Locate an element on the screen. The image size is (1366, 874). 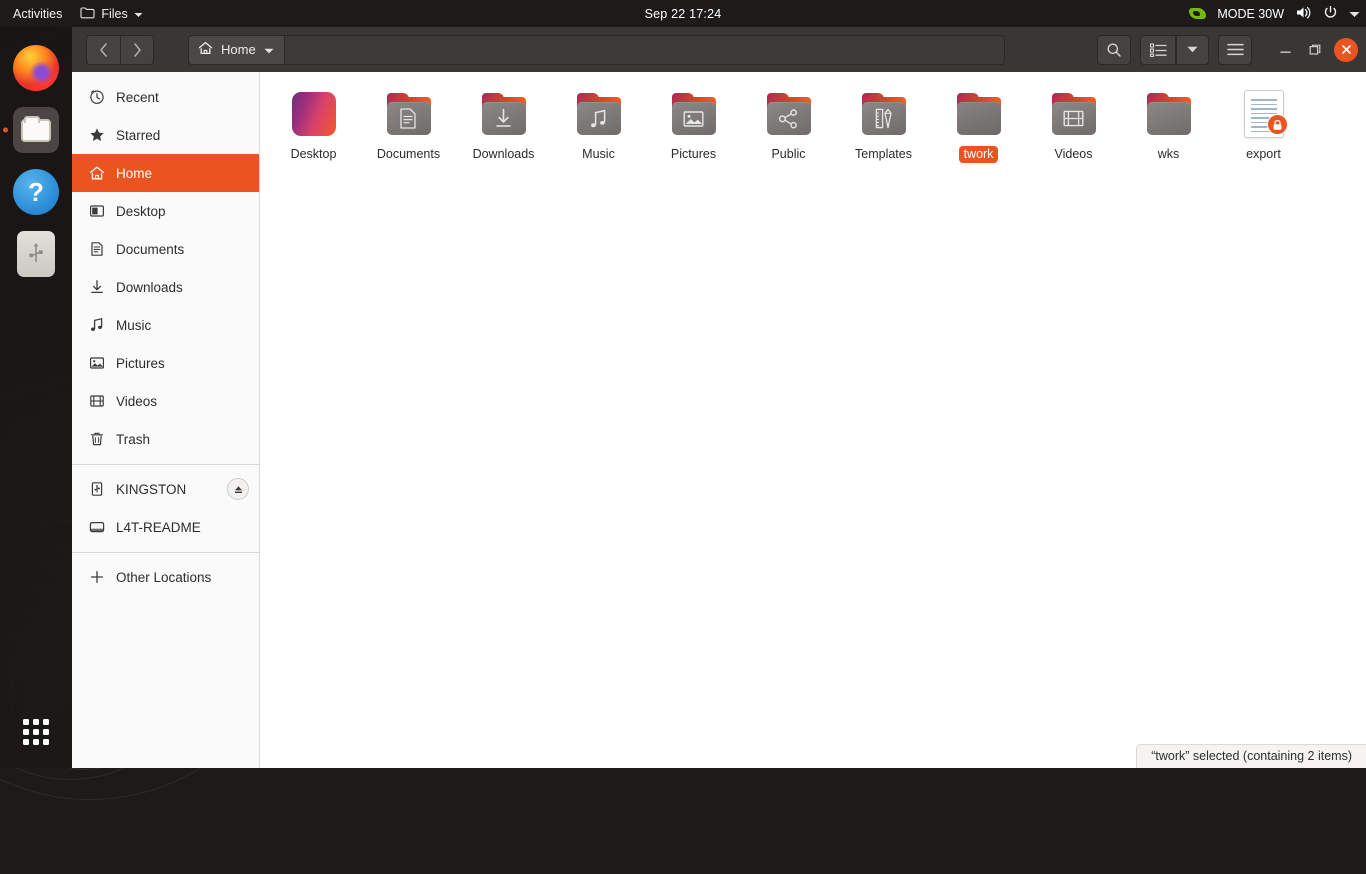
close-icon is located at coordinates (1346, 49).